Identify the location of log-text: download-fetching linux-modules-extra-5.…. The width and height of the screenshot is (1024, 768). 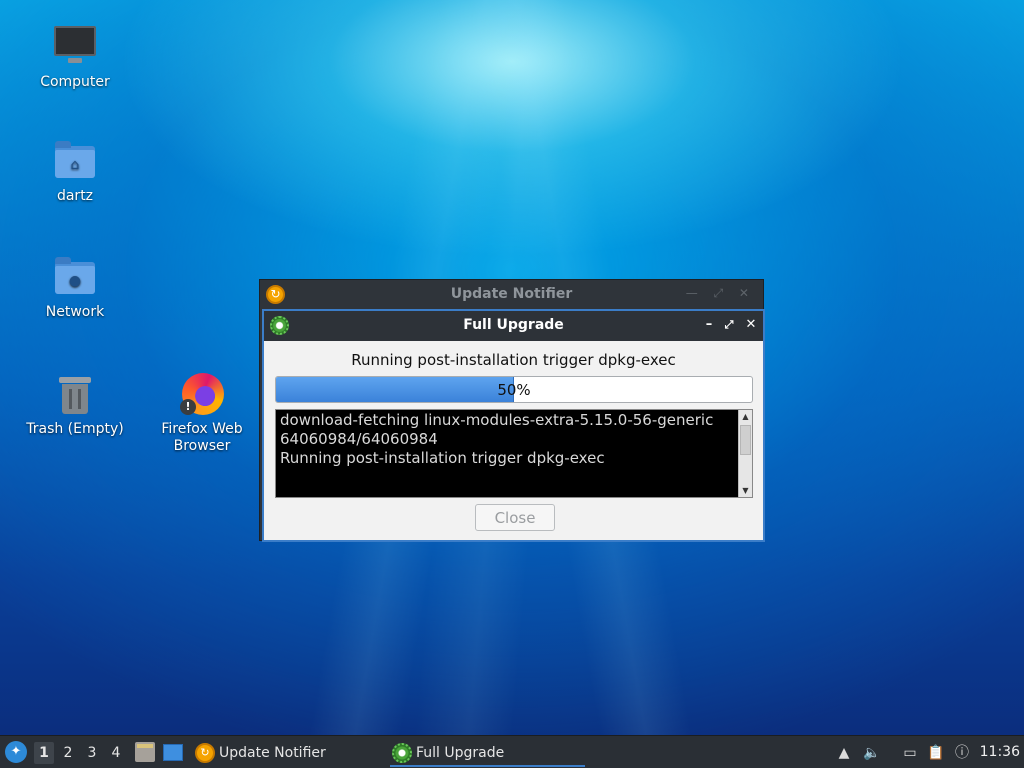
(497, 439).